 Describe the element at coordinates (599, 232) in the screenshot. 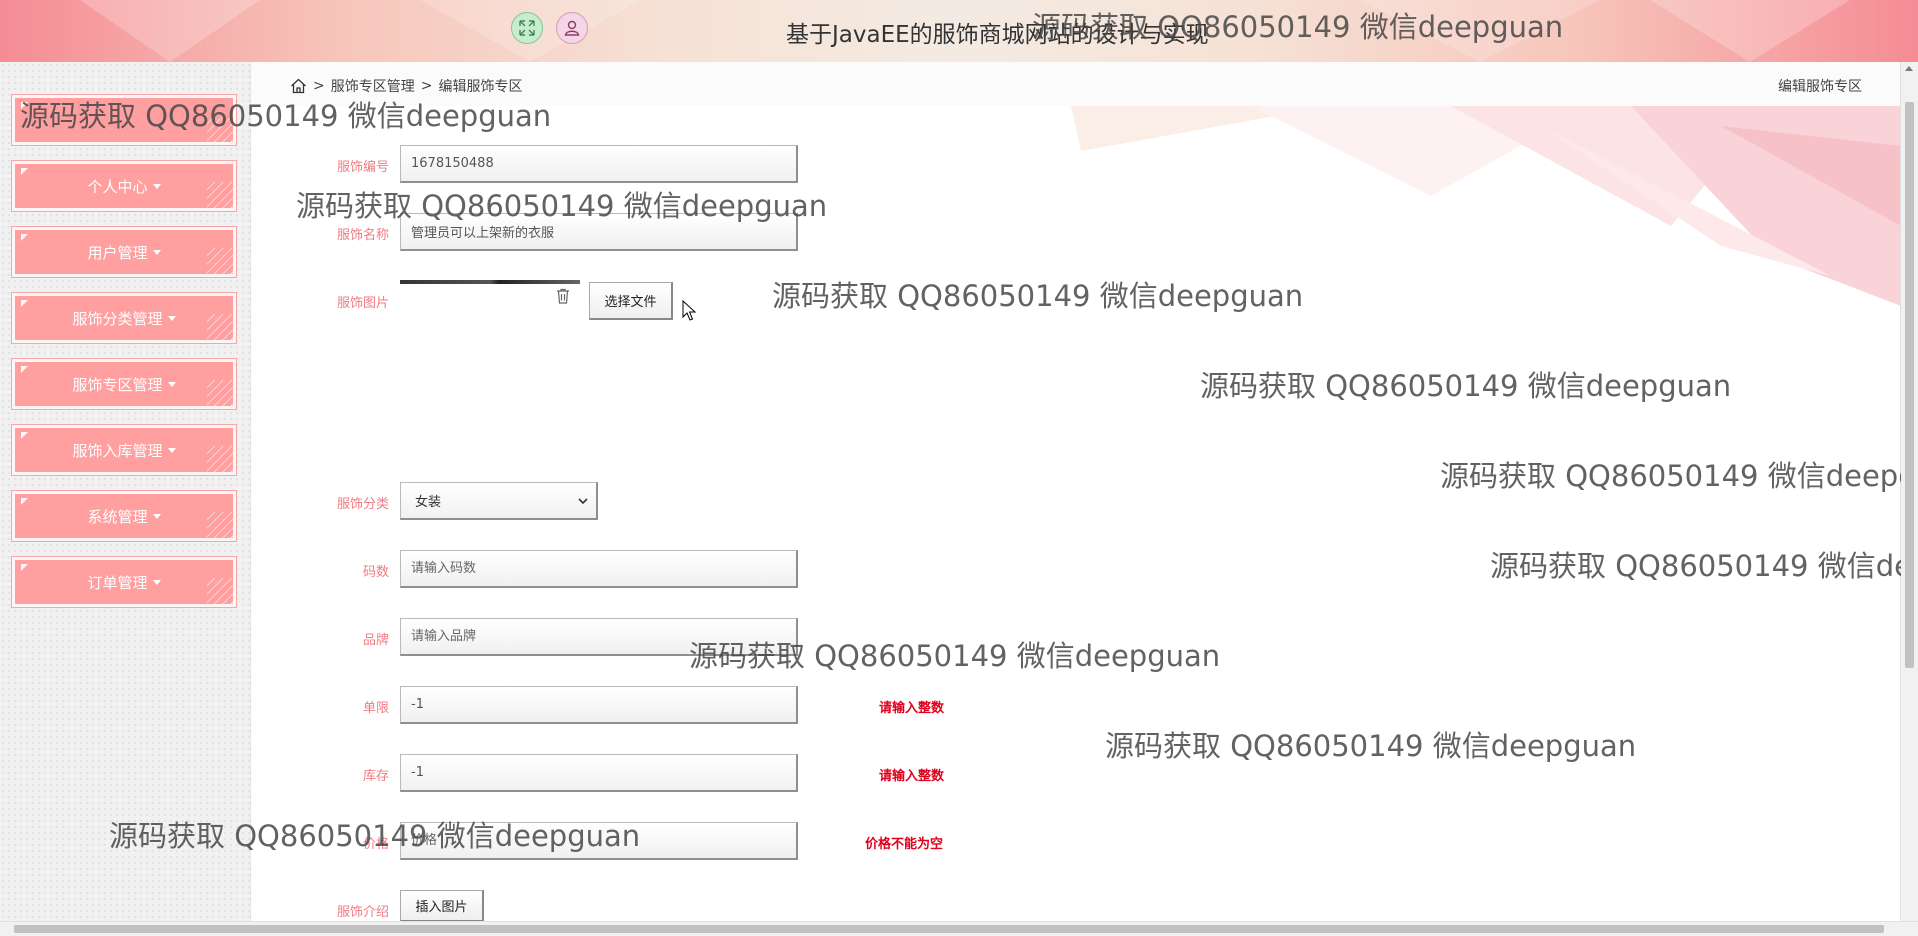

I see `name-input` at that location.